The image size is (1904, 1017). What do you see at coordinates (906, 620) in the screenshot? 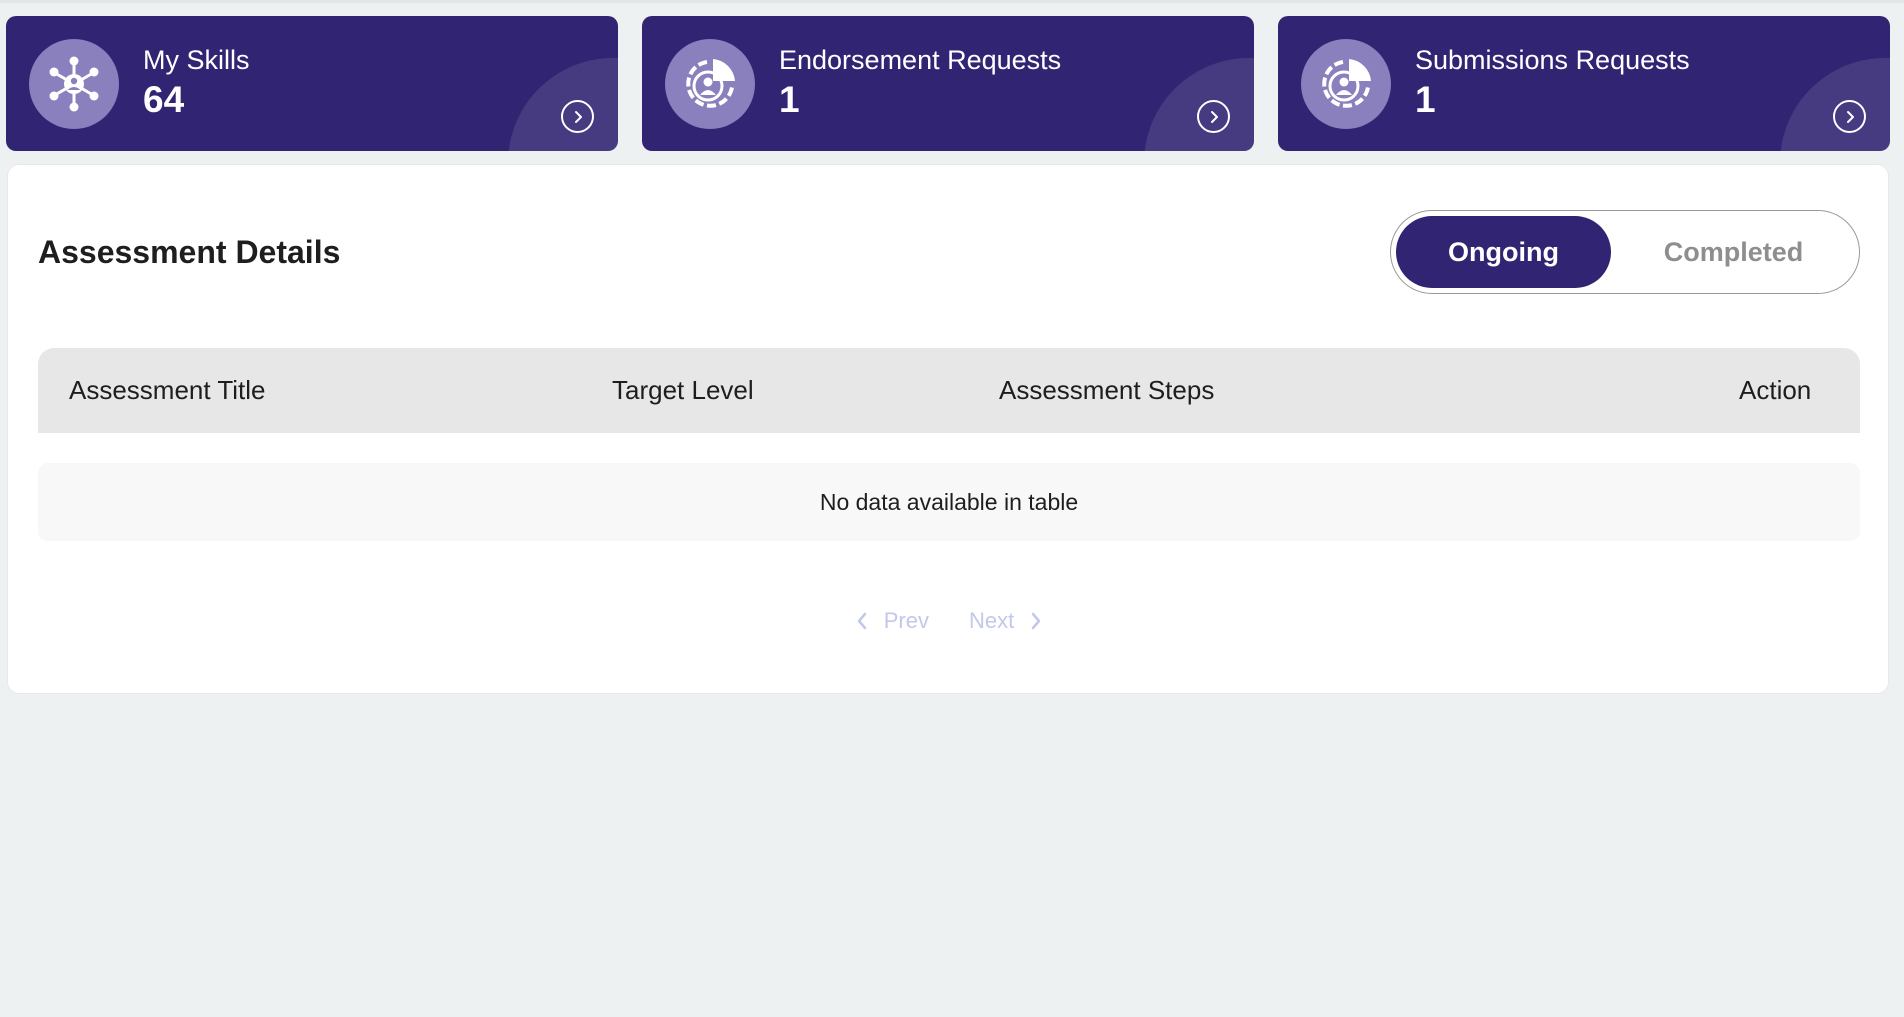
I see `prev-label: Prev` at bounding box center [906, 620].